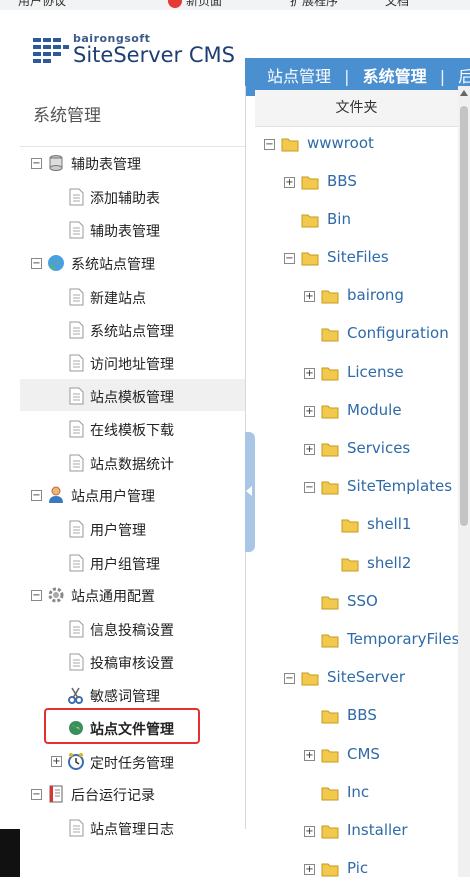 Image resolution: width=470 pixels, height=885 pixels. What do you see at coordinates (340, 143) in the screenshot?
I see `folder-label: wwwroot` at bounding box center [340, 143].